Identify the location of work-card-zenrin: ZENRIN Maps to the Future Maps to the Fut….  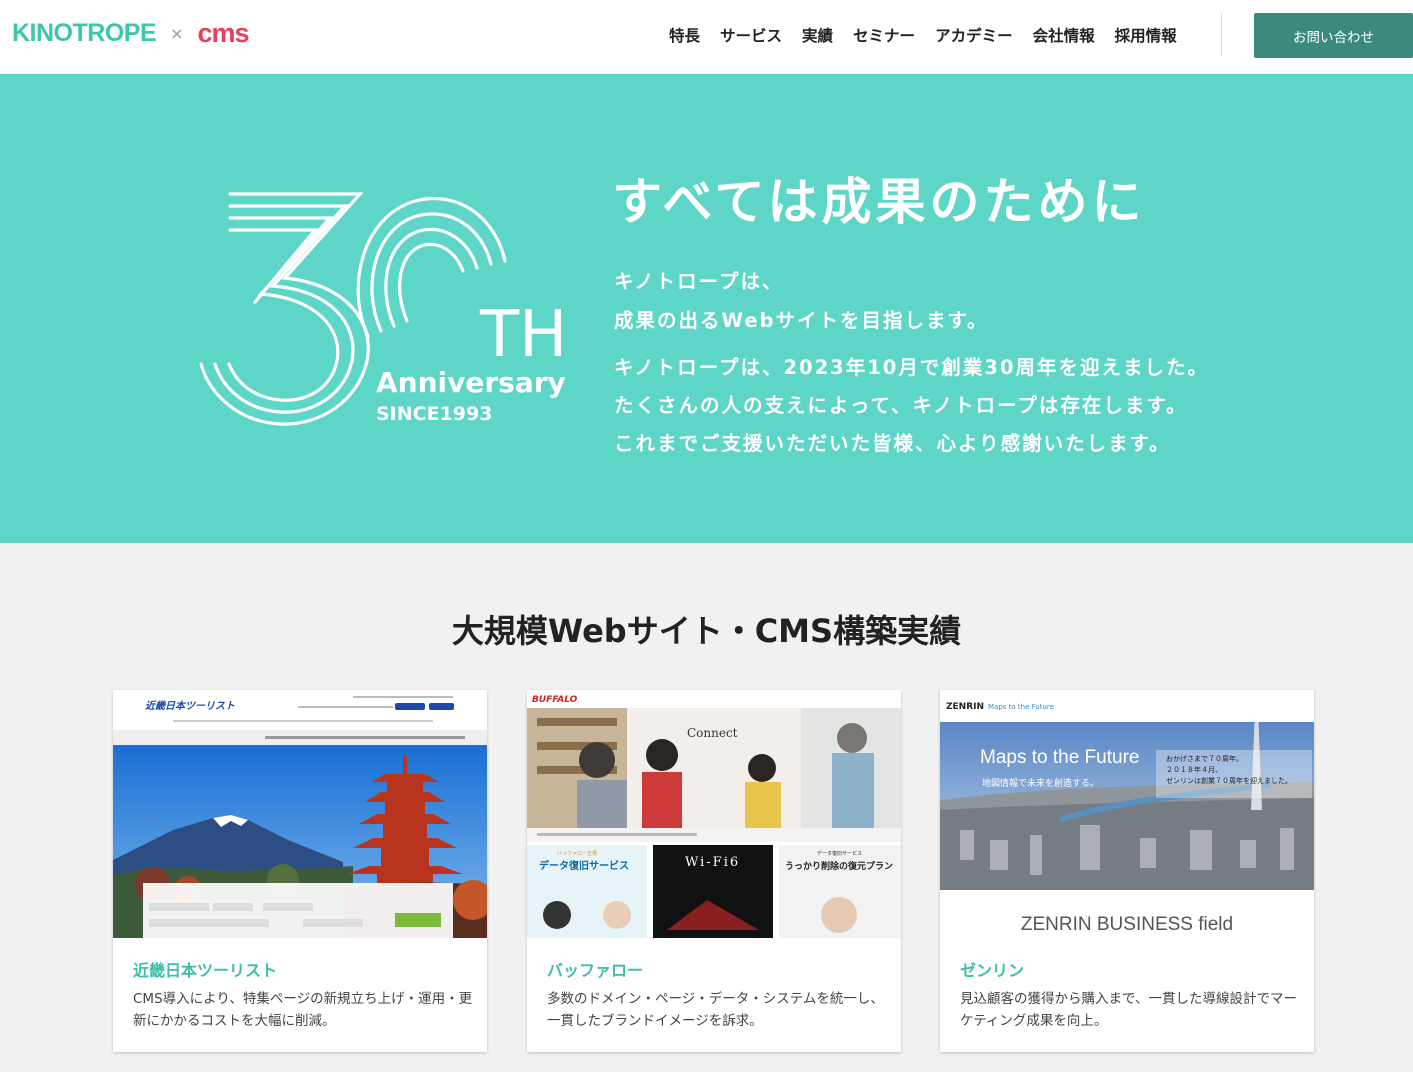
(1127, 871).